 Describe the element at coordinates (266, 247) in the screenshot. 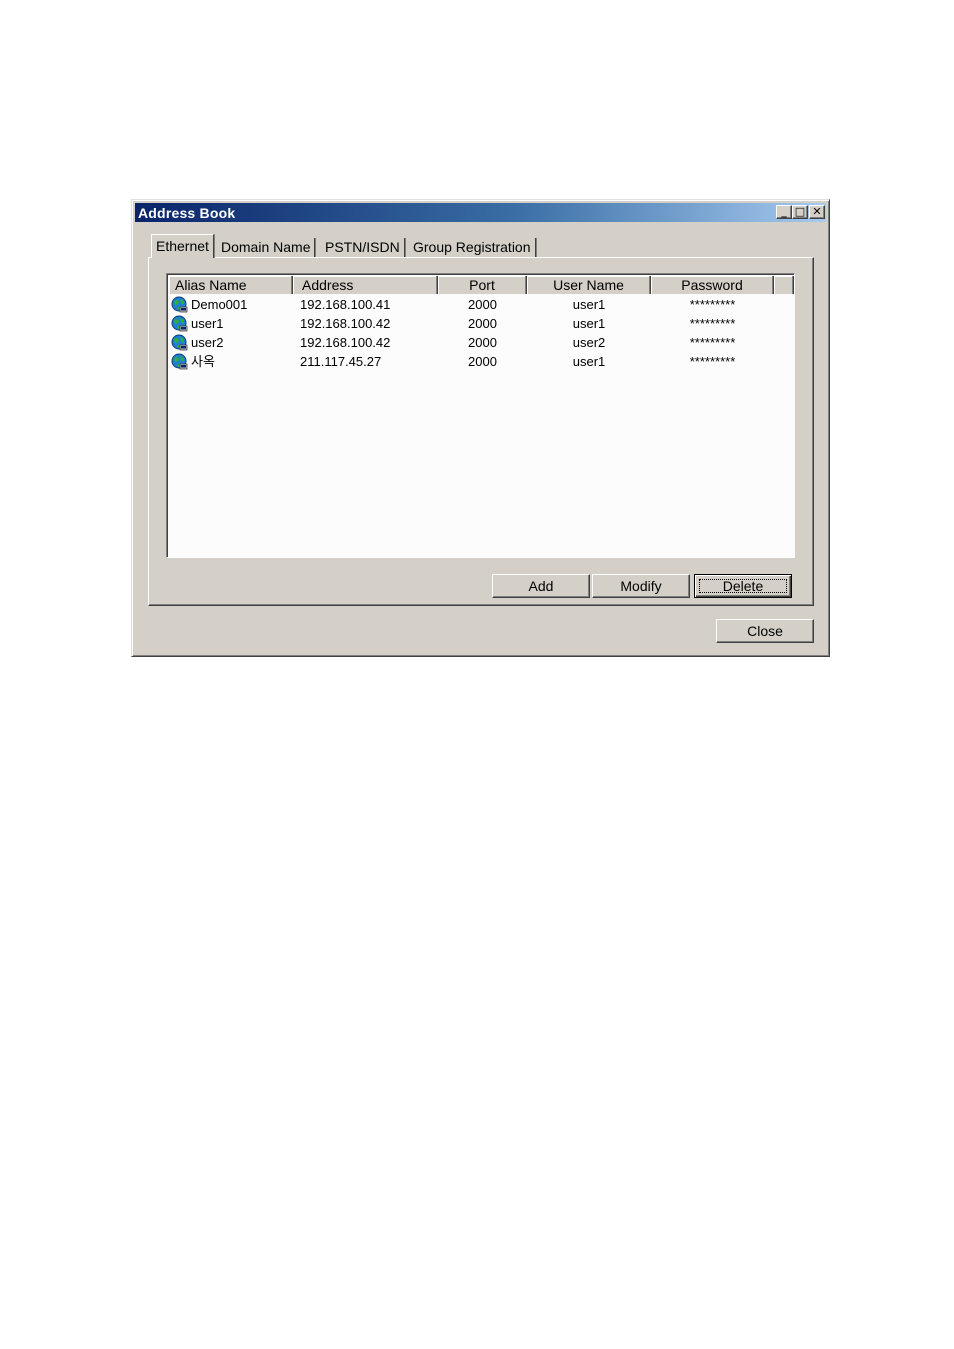

I see `tab-domain-name: Domain Name` at that location.